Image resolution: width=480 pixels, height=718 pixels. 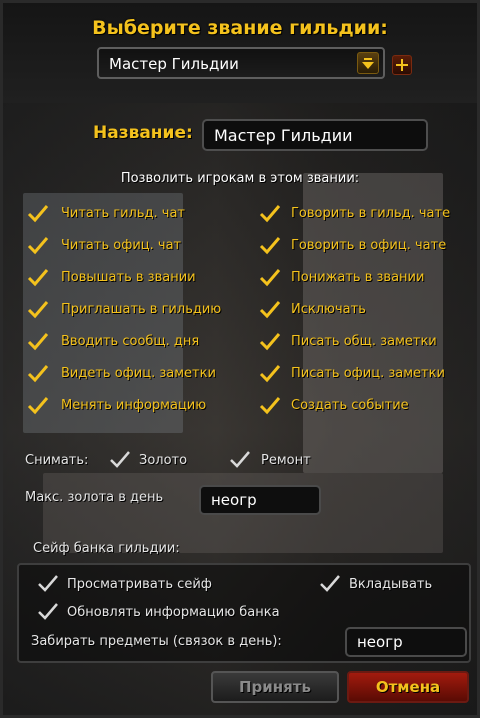 I want to click on perm-demote: Понижать в звании, so click(x=358, y=277).